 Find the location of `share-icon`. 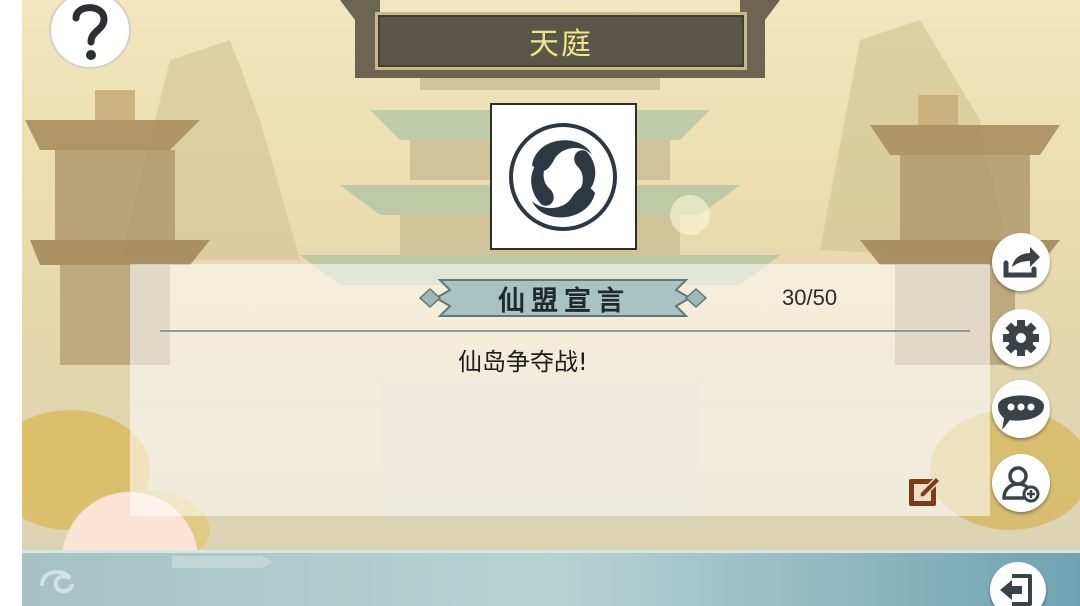

share-icon is located at coordinates (1021, 262).